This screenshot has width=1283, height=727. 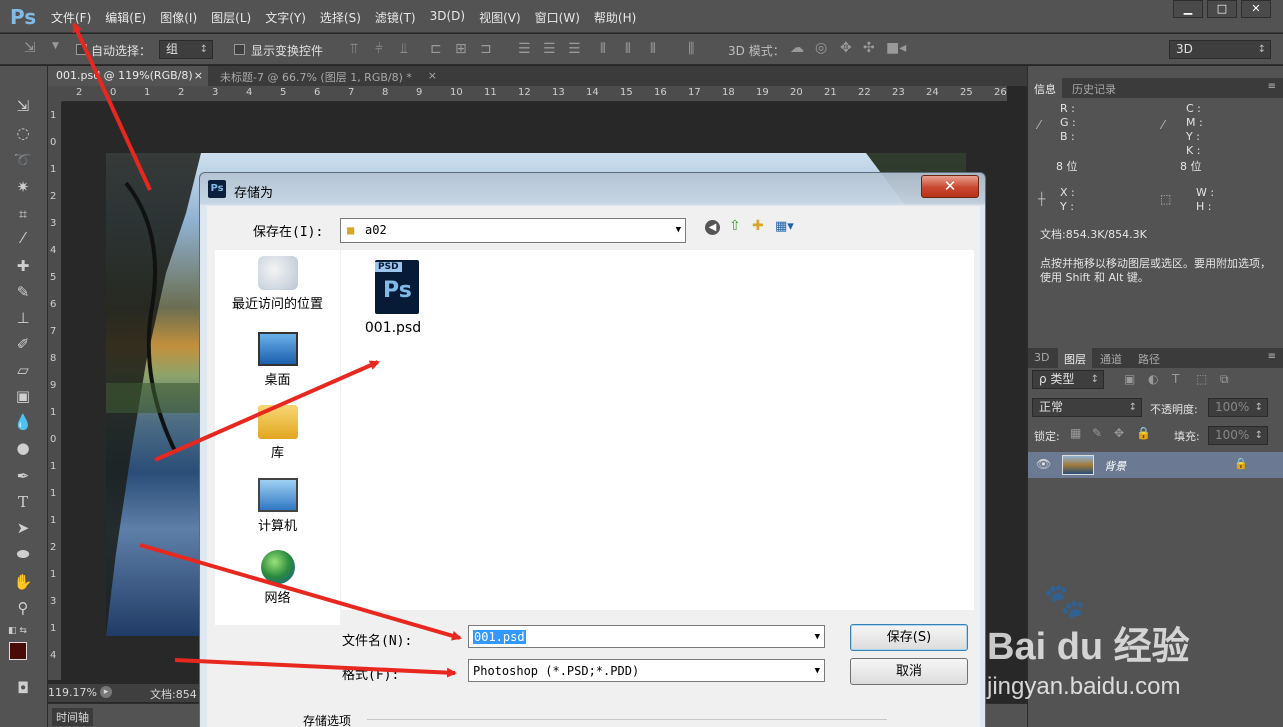 What do you see at coordinates (23, 292) in the screenshot?
I see `brush-tool-icon: ✎` at bounding box center [23, 292].